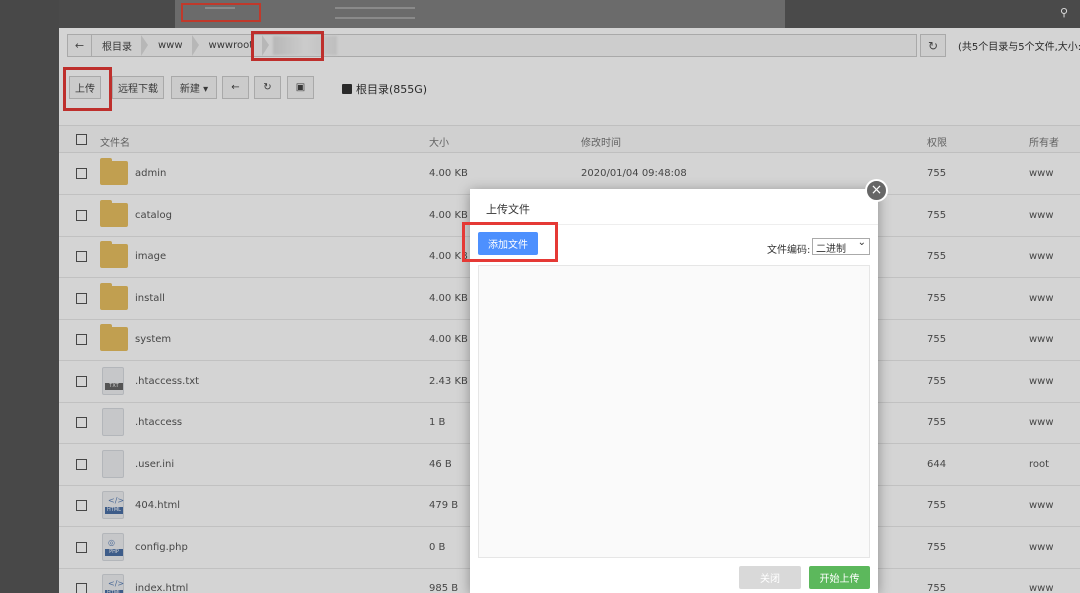  What do you see at coordinates (113, 380) in the screenshot?
I see `txt-file-icon: TXT` at bounding box center [113, 380].